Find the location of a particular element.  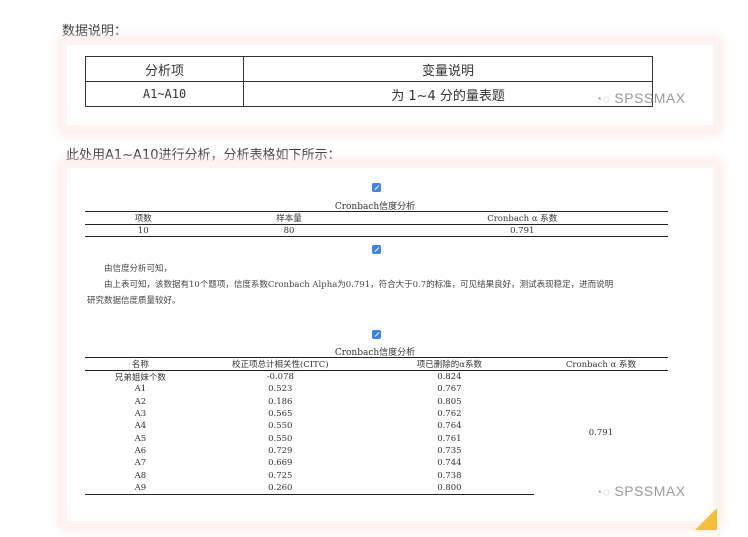

analysis-line-3: 研究数据信度质量较好。 is located at coordinates (134, 301).